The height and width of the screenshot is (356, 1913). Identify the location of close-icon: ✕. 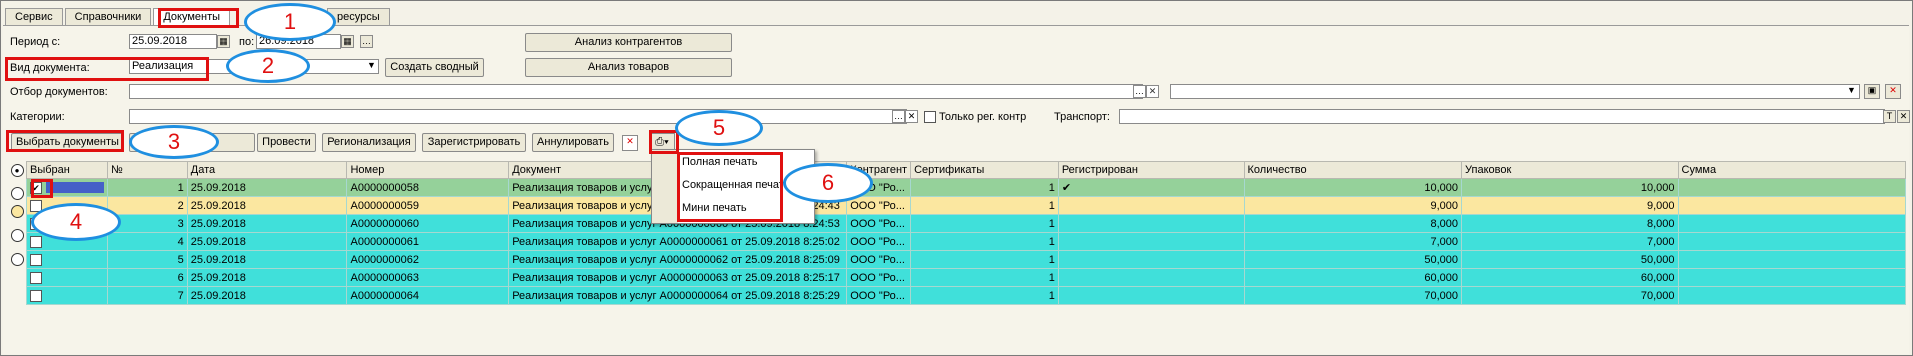
(630, 143).